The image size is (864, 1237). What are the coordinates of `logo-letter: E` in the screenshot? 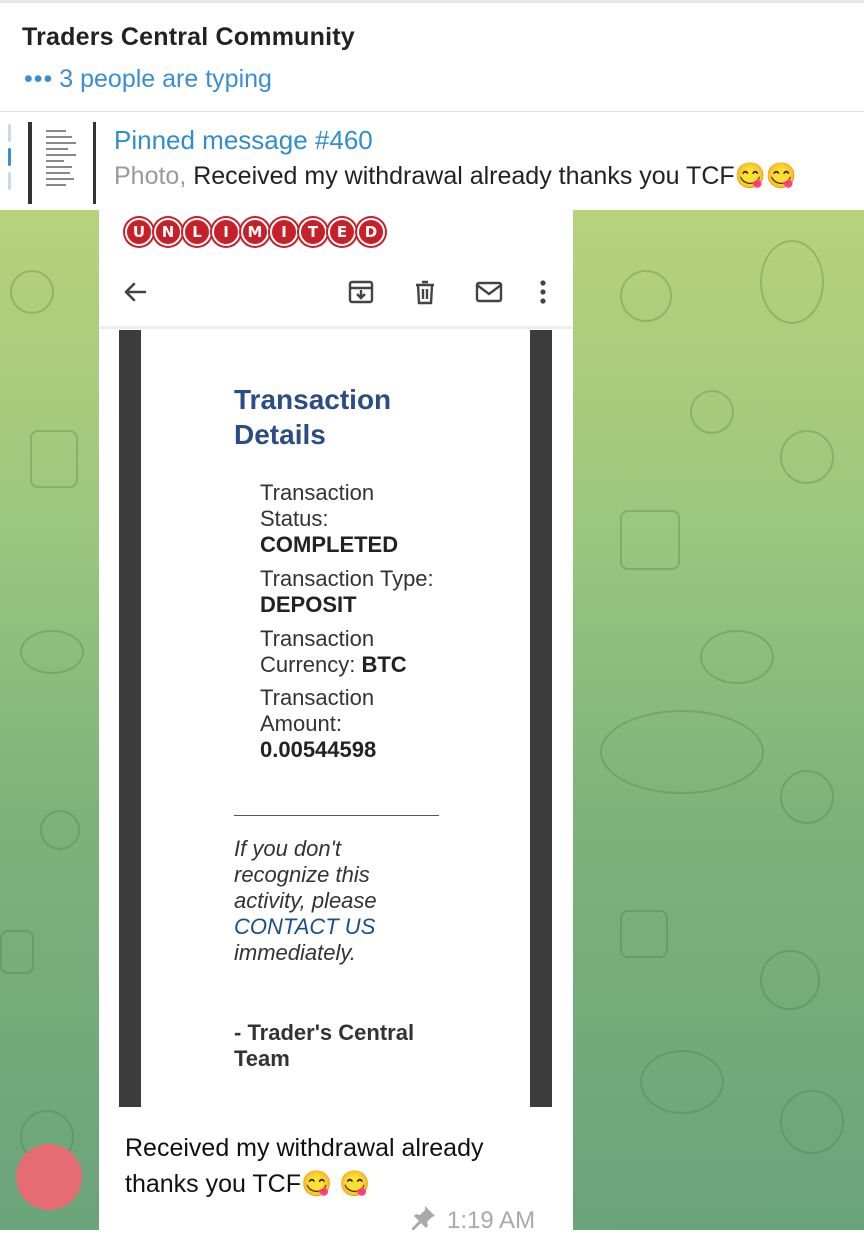 It's located at (342, 232).